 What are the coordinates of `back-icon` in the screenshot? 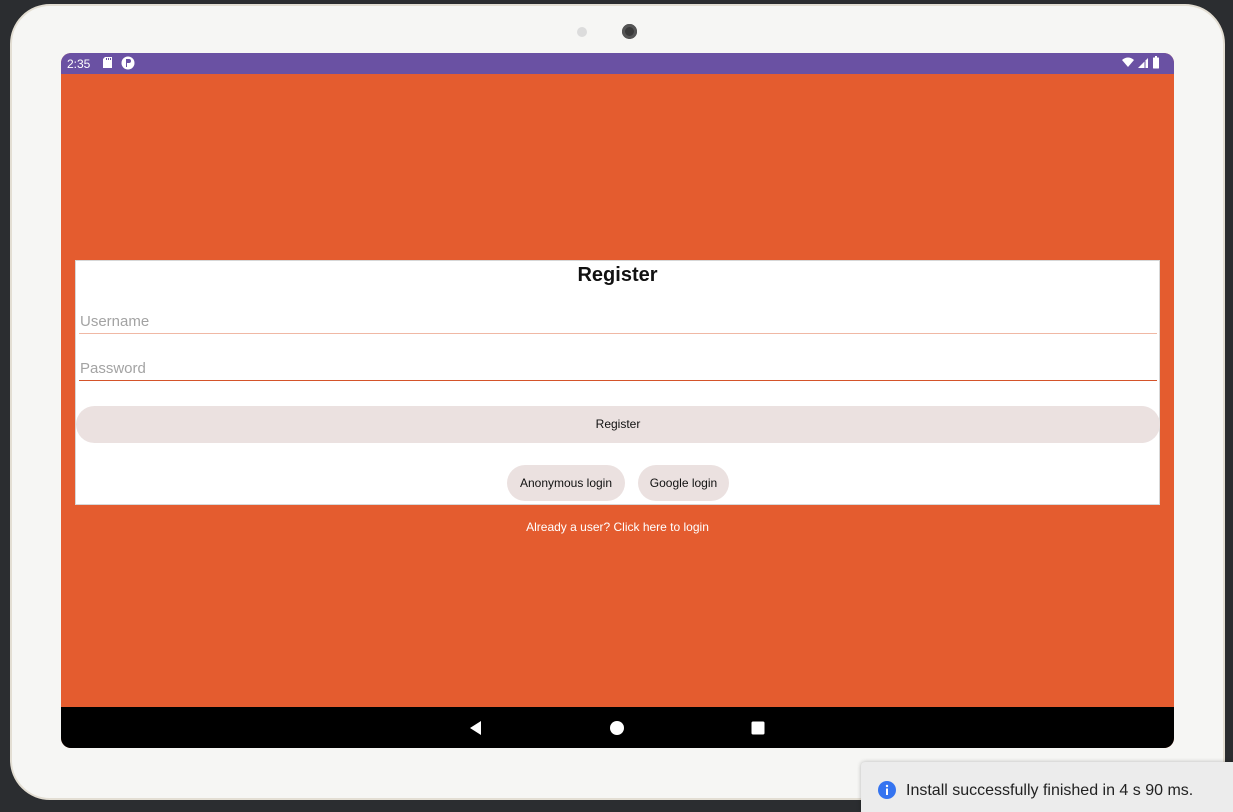 It's located at (476, 728).